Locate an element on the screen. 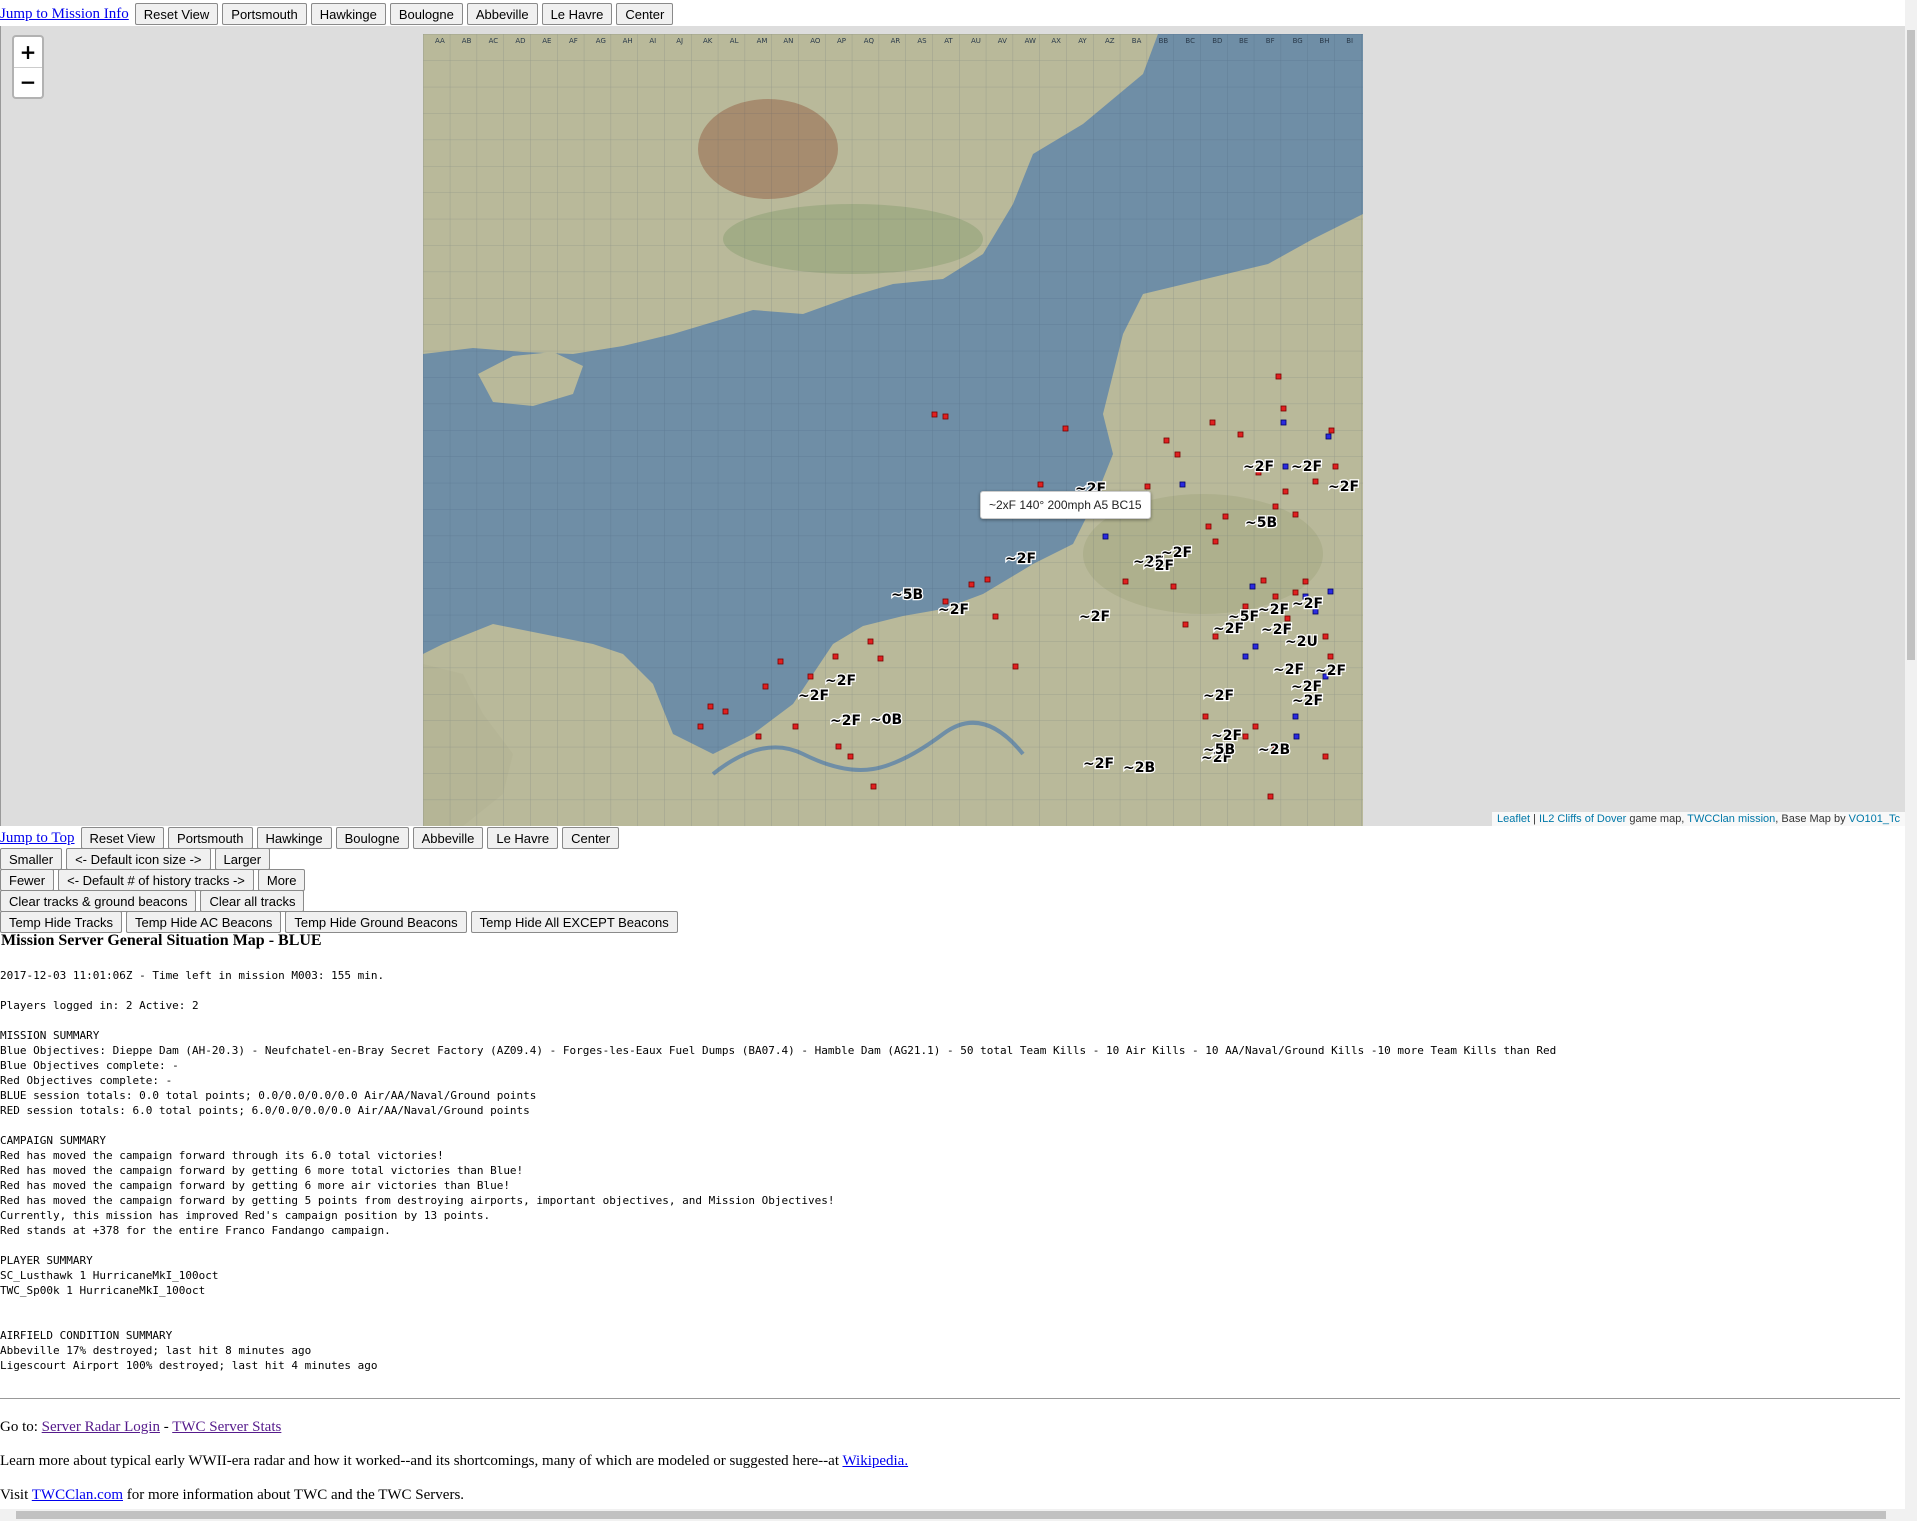 This screenshot has width=1917, height=1521. le-havre-button-2: Le Havre is located at coordinates (523, 838).